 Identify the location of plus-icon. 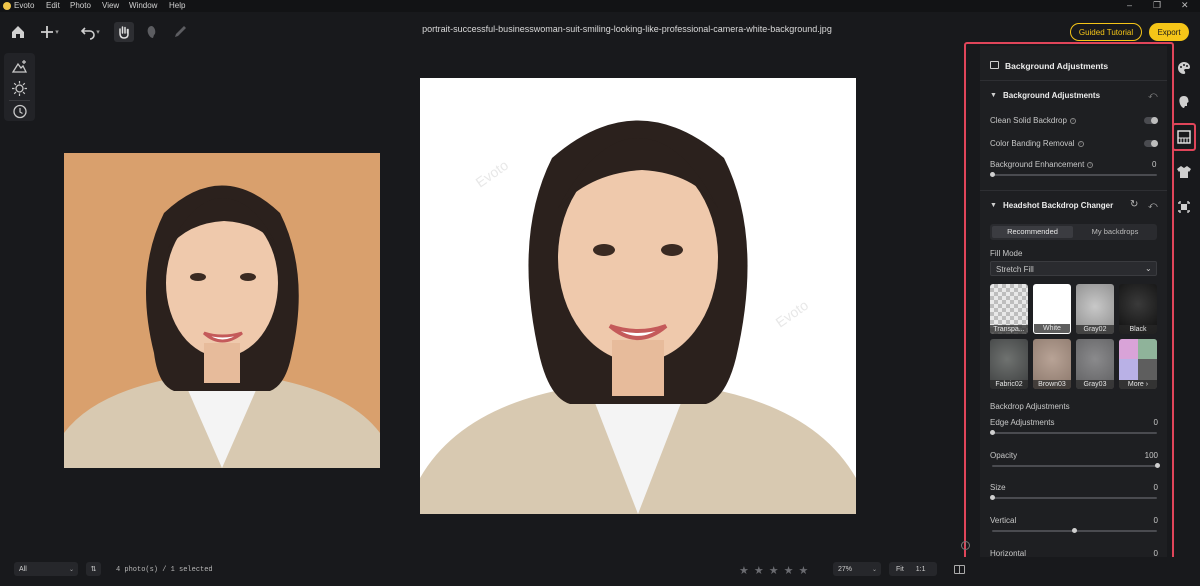
(47, 32).